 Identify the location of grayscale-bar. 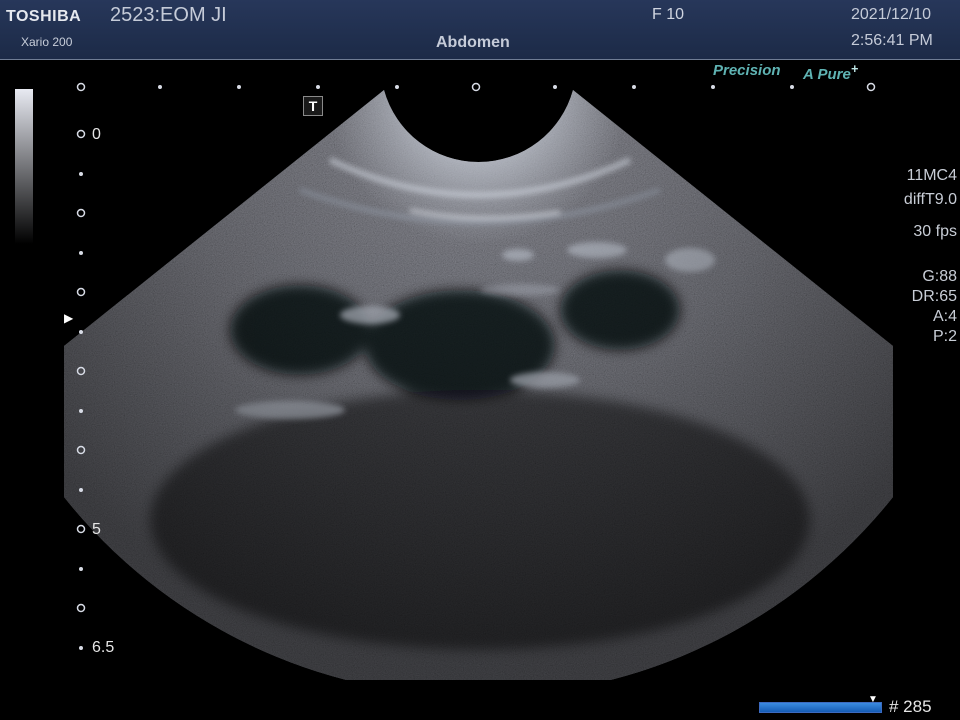
(24, 166).